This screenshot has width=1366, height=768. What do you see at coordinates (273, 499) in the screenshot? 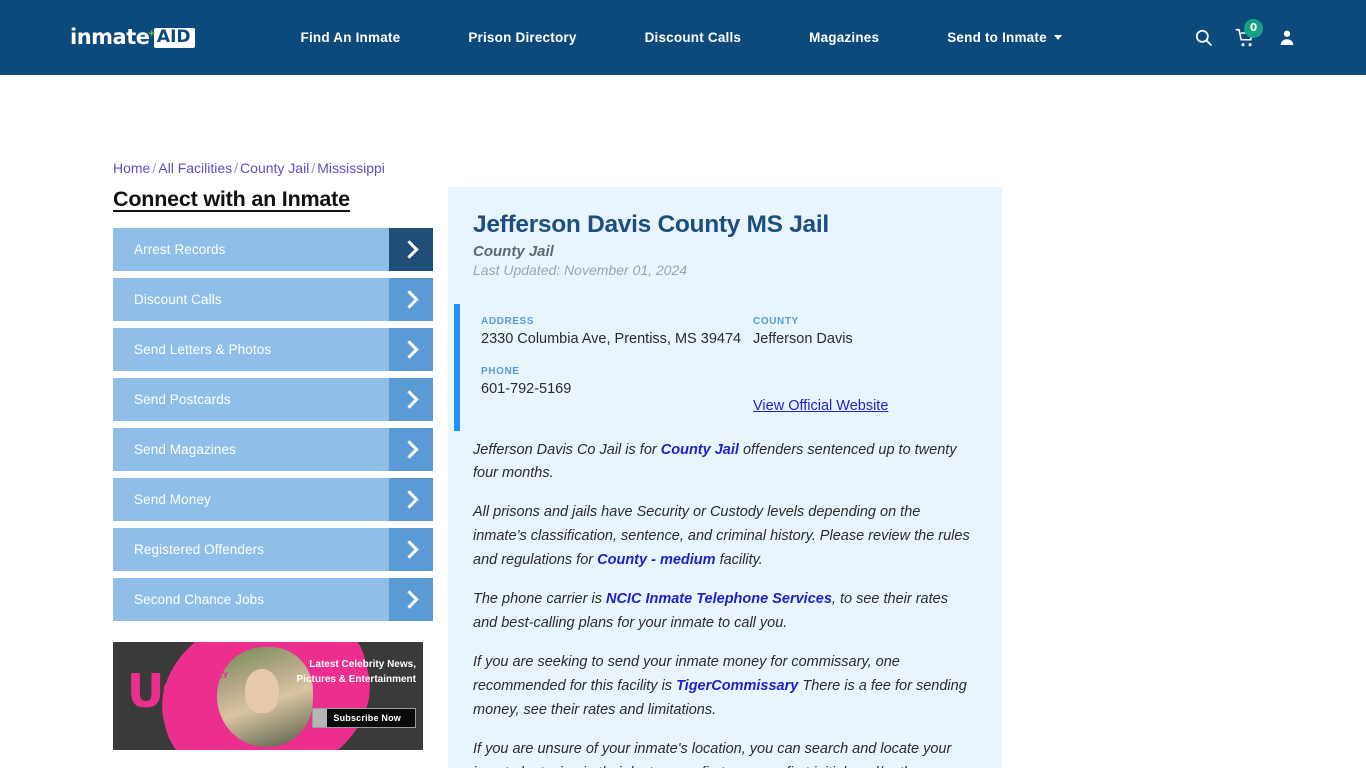
I see `sidebar-item-send-money: Send Money` at bounding box center [273, 499].